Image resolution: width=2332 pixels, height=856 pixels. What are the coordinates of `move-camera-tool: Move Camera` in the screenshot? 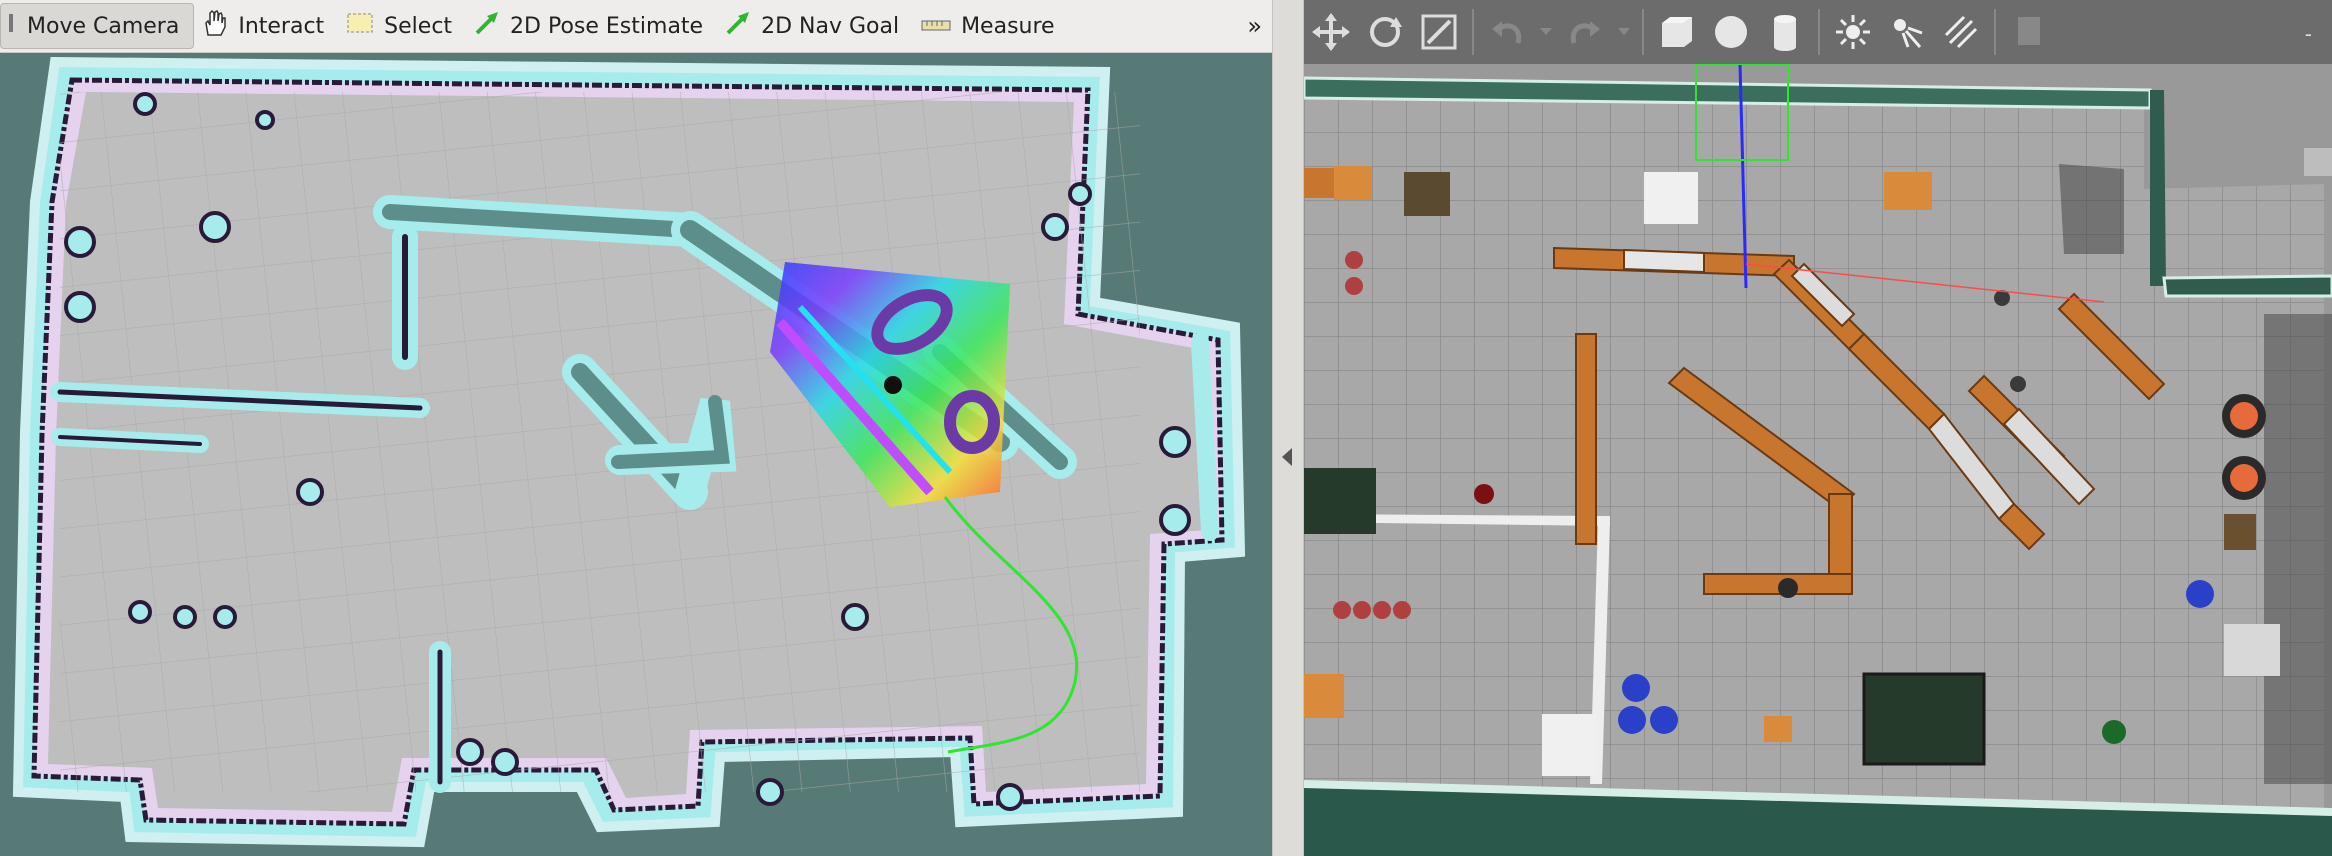 It's located at (97, 26).